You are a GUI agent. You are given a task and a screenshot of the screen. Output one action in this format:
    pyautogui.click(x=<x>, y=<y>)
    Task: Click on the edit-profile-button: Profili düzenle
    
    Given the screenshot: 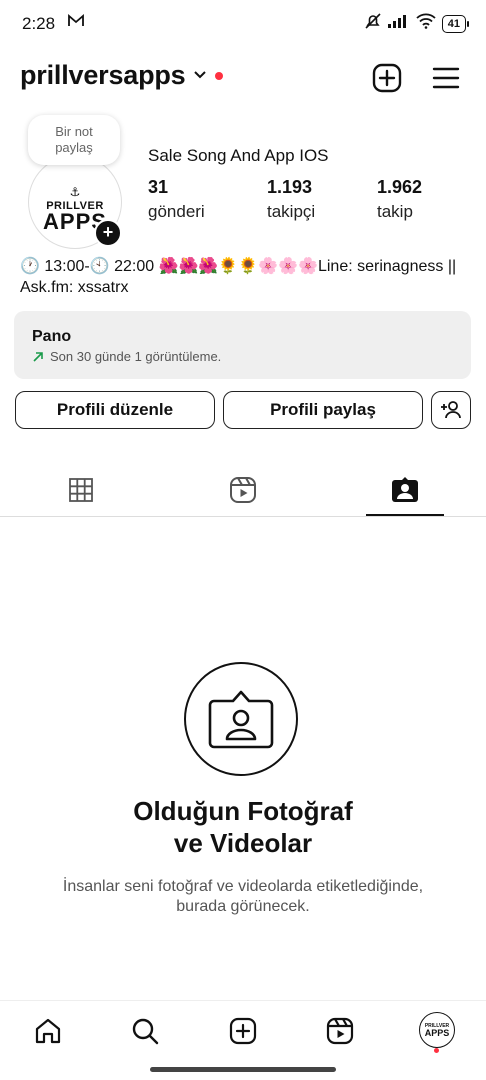 What is the action you would take?
    pyautogui.click(x=115, y=410)
    